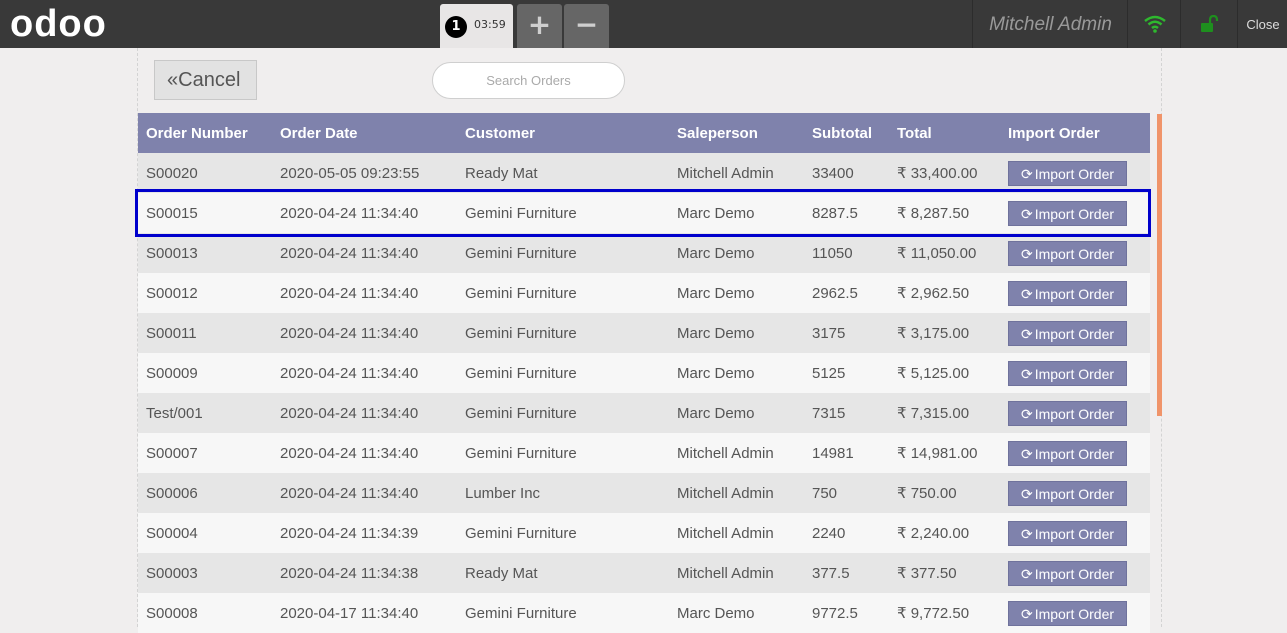  Describe the element at coordinates (933, 373) in the screenshot. I see `cell-total: ₹ 5,125.00` at that location.